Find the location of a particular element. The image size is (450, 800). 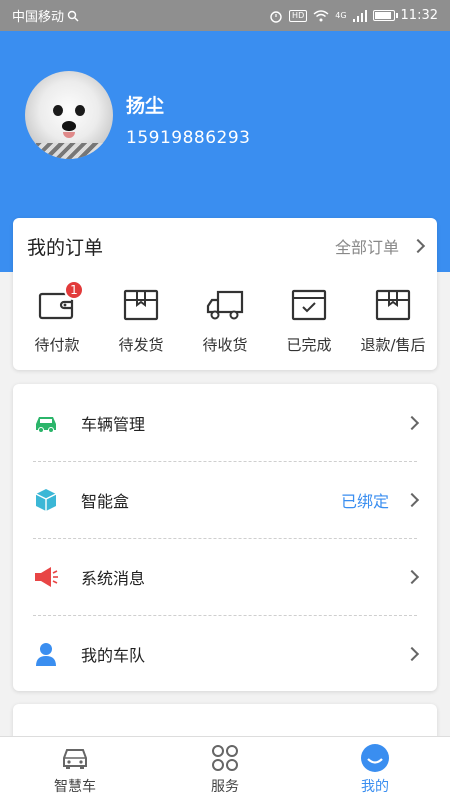

status-icons: HD 4G 11:32 is located at coordinates (353, 15).